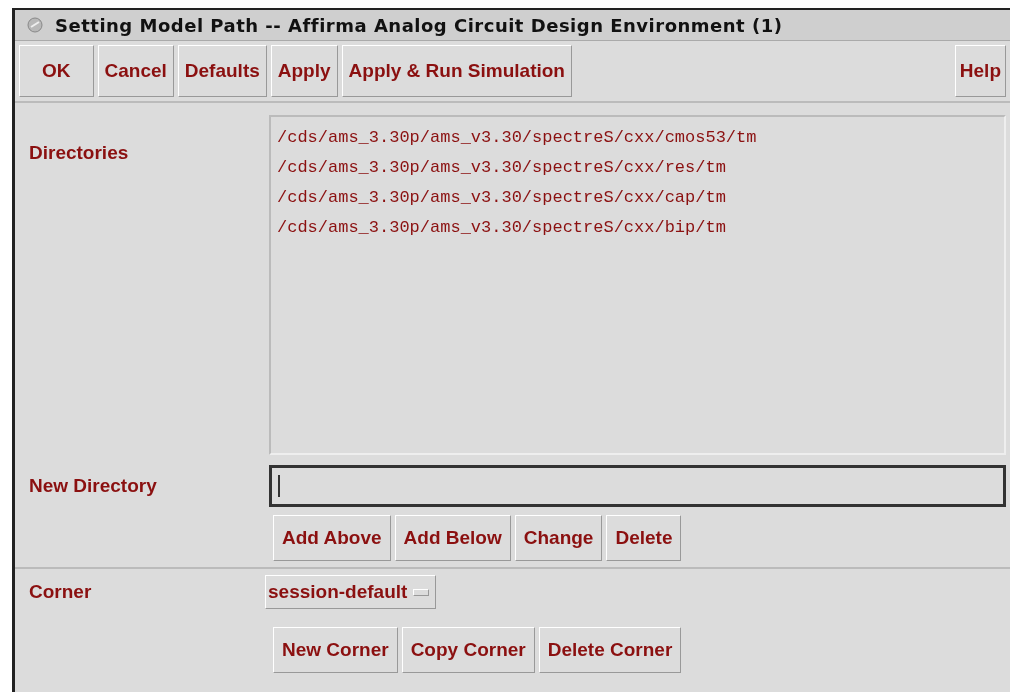 Image resolution: width=1018 pixels, height=692 pixels. I want to click on directory-action-button: Add Above, so click(332, 538).